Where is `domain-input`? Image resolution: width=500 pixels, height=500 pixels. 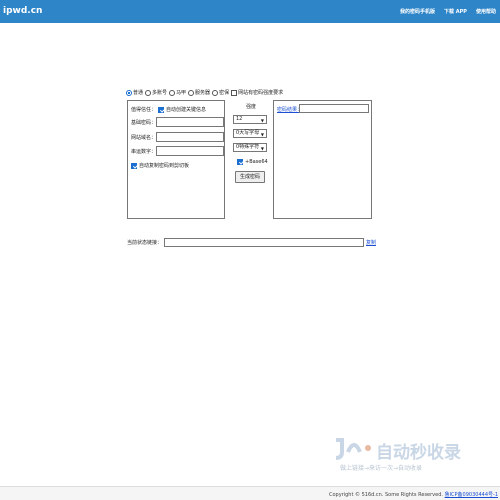
domain-input is located at coordinates (190, 137).